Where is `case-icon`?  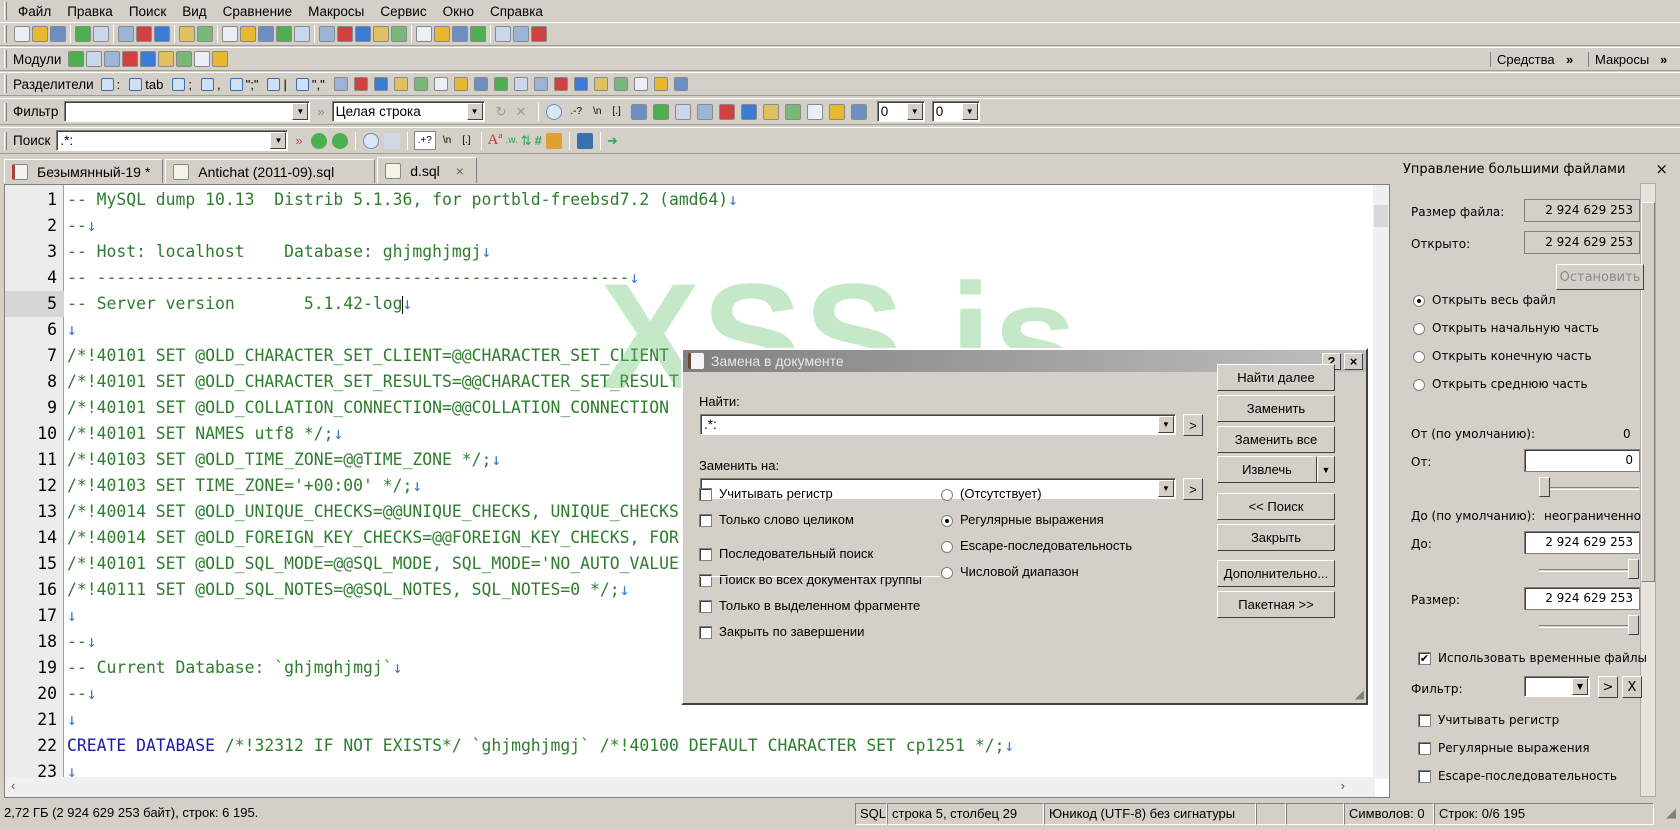
case-icon is located at coordinates (638, 111).